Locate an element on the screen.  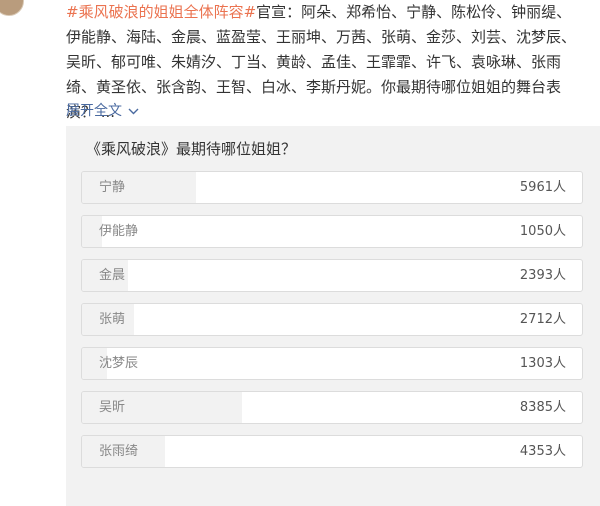
poll-option-count: 1303人 is located at coordinates (542, 363).